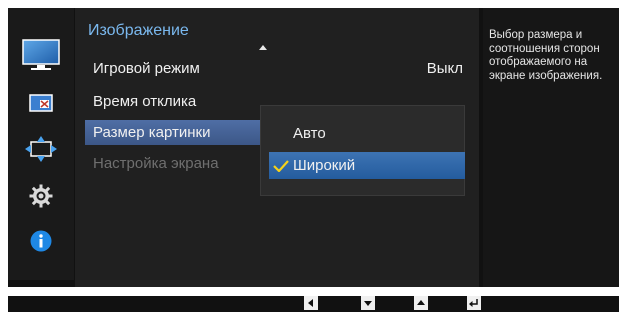 Image resolution: width=619 pixels, height=312 pixels. What do you see at coordinates (367, 165) in the screenshot?
I see `option-wide: Широкий` at bounding box center [367, 165].